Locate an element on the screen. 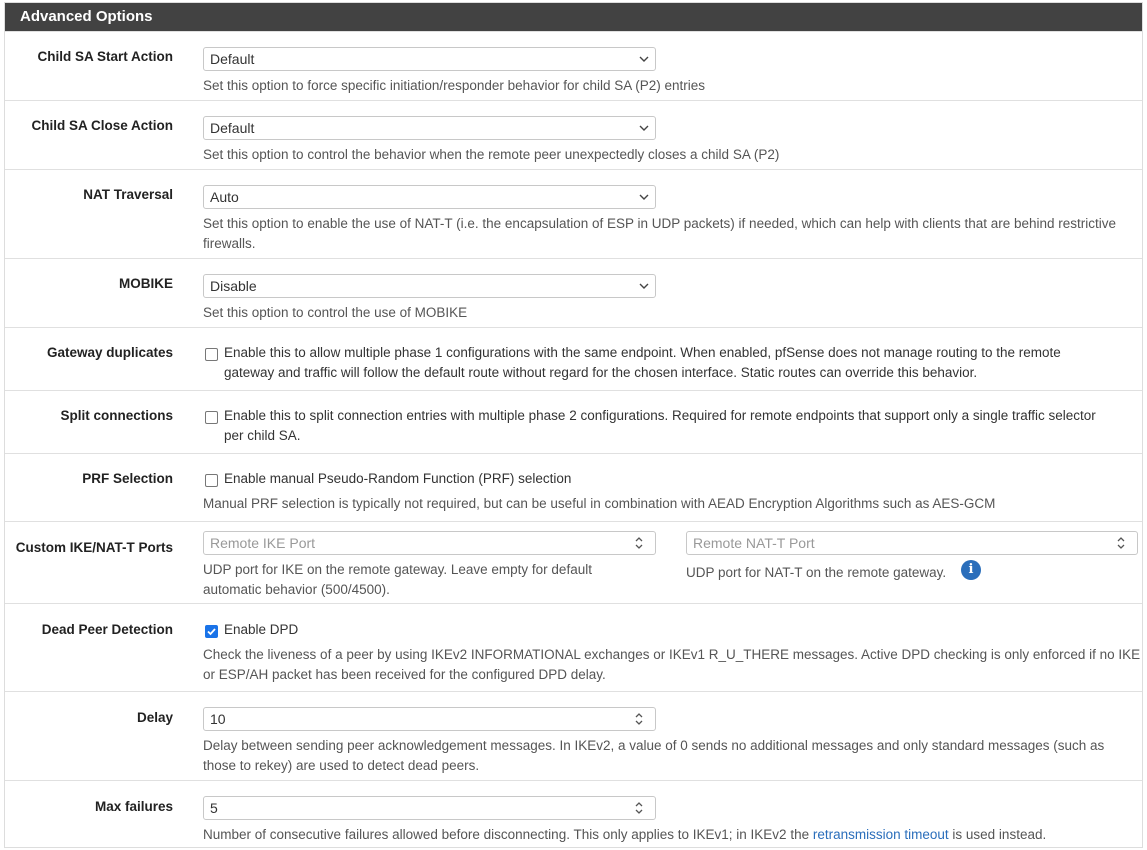 The image size is (1147, 850). child-sa-close-label: Child SA Close Action is located at coordinates (102, 125).